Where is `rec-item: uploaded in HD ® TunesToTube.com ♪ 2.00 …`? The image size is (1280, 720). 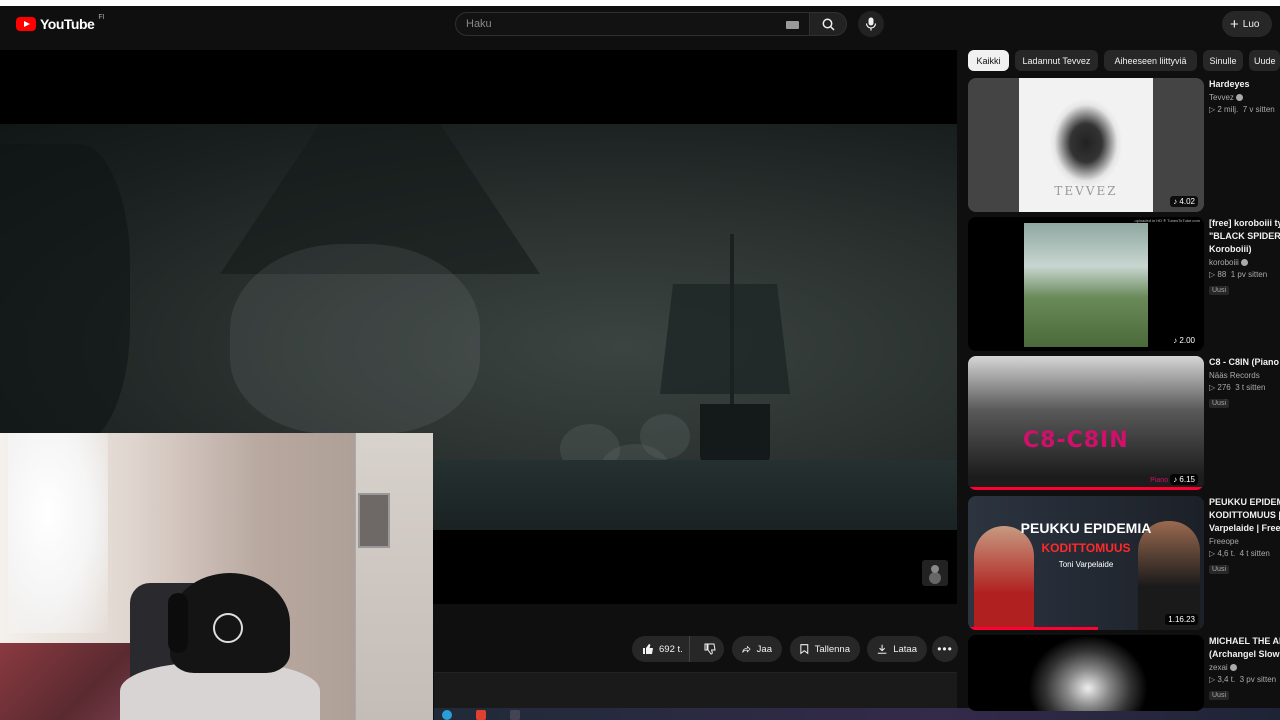 rec-item: uploaded in HD ® TunesToTube.com ♪ 2.00 … is located at coordinates (1124, 284).